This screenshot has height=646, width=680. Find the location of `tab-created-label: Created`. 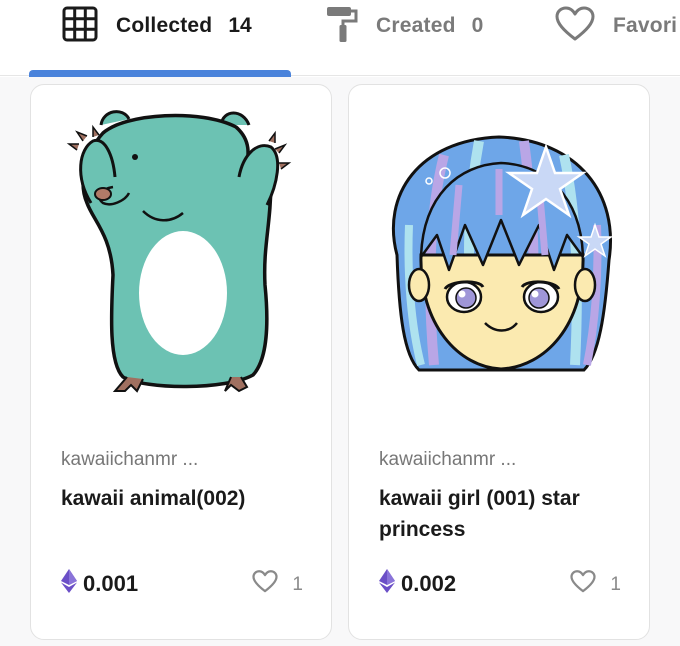

tab-created-label: Created is located at coordinates (416, 25).